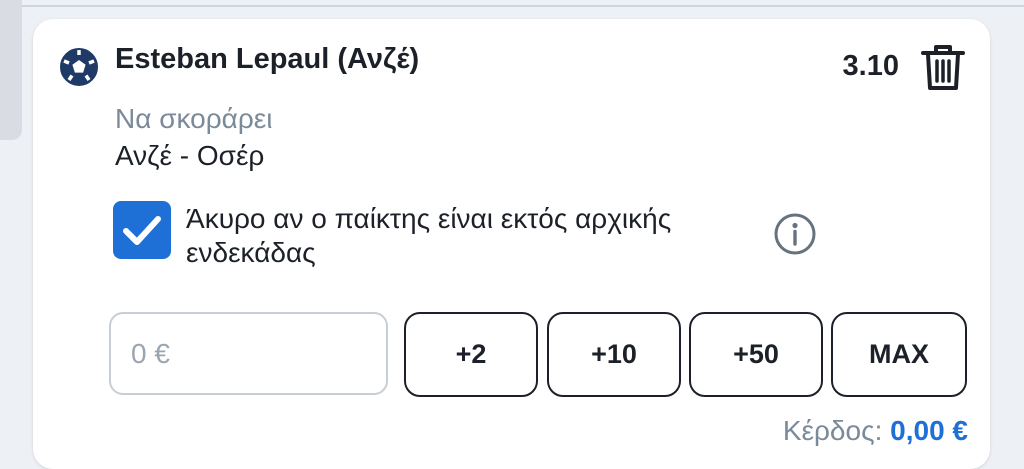 The width and height of the screenshot is (1024, 469). I want to click on profit-label: Κέρδος:, so click(832, 430).